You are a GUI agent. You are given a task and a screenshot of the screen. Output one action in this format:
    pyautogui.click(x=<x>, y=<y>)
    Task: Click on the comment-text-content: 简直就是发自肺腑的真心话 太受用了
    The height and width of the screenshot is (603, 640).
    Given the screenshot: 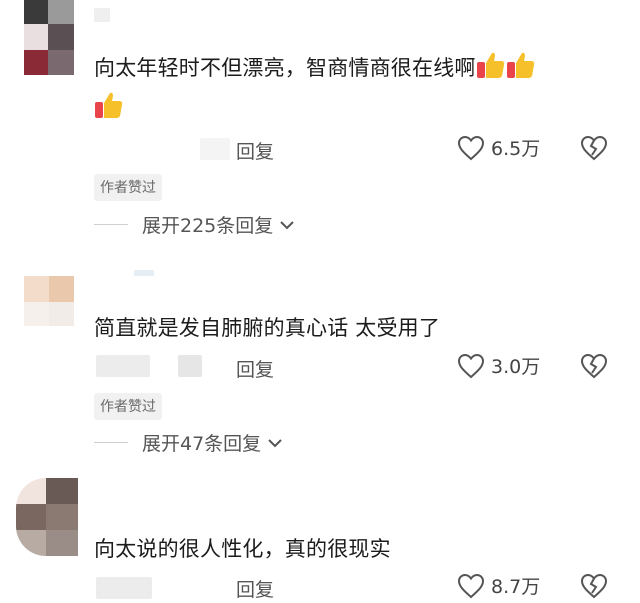 What is the action you would take?
    pyautogui.click(x=267, y=328)
    